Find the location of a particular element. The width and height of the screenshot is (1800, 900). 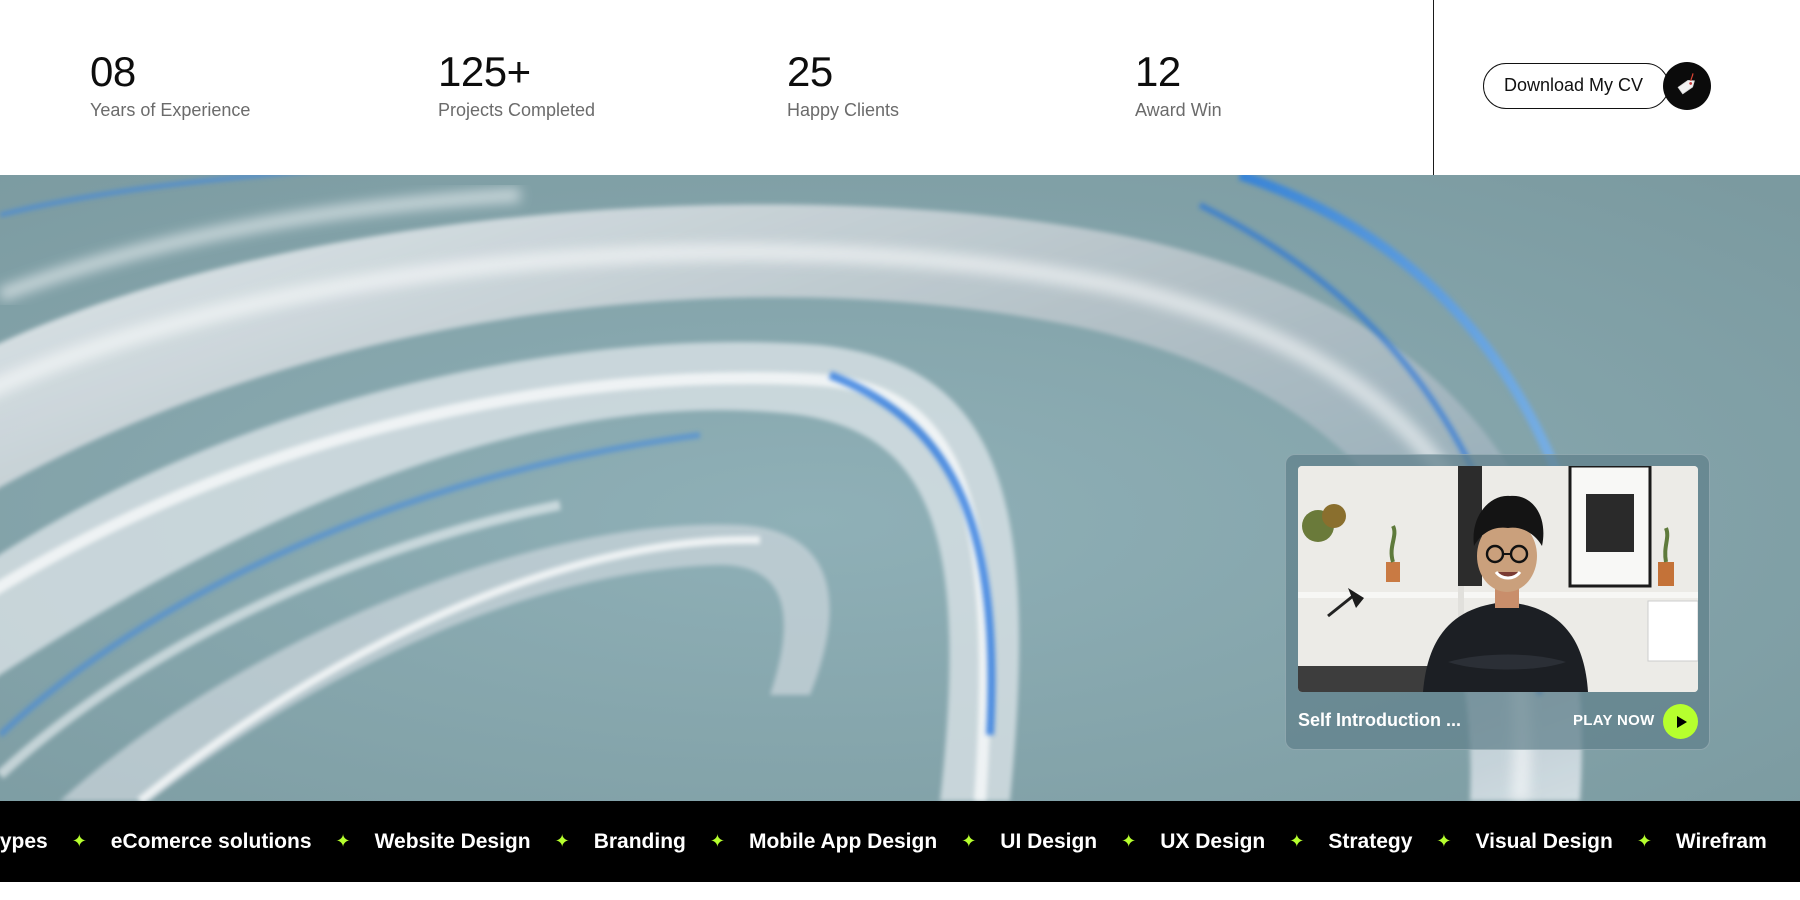

stat-experience: 08 Years of Experience is located at coordinates (170, 85).